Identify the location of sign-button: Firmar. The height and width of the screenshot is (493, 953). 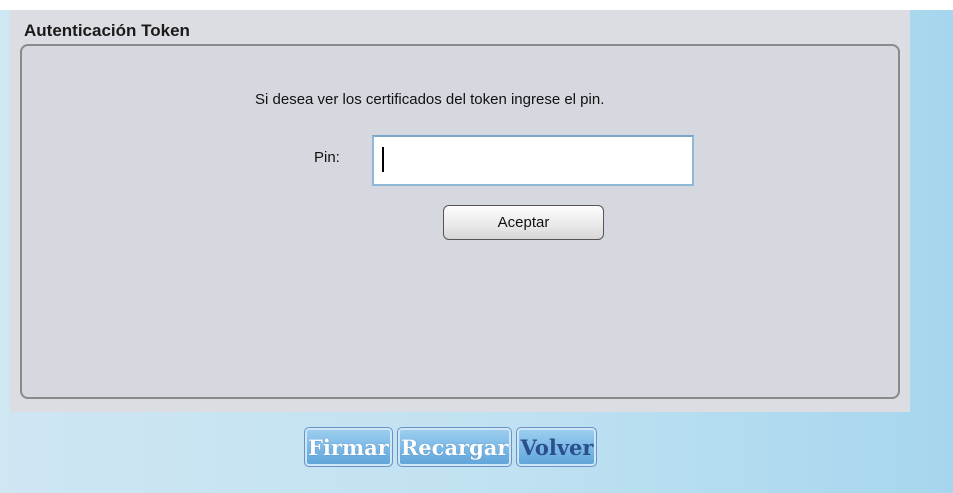
(348, 447).